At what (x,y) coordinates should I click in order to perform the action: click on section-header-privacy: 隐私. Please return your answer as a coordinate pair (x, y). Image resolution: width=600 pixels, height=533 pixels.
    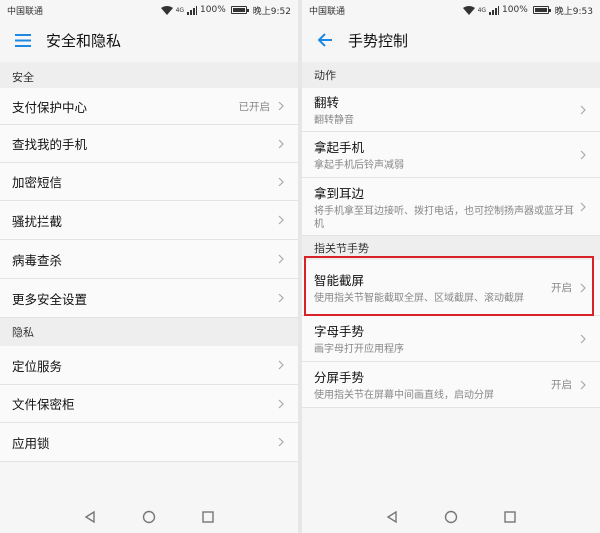
    Looking at the image, I should click on (149, 332).